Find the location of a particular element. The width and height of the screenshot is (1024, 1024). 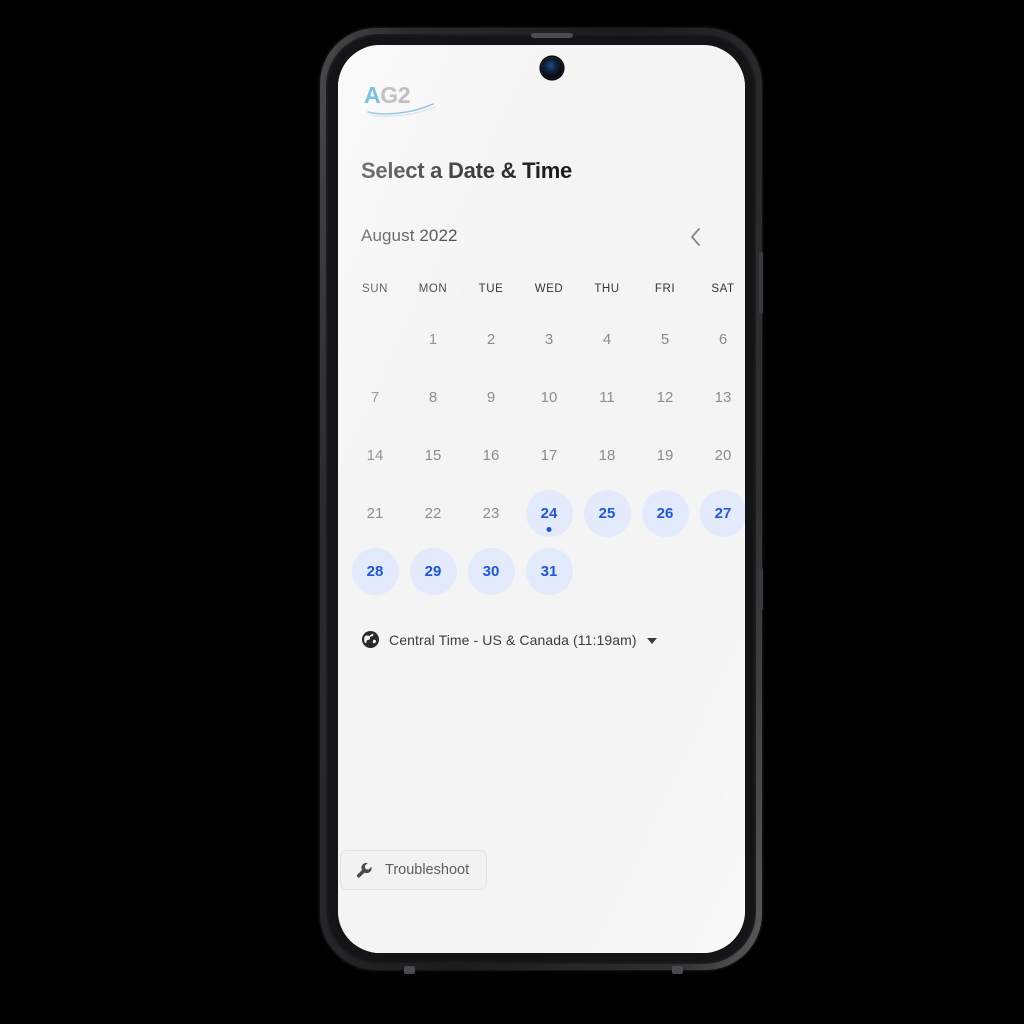

timezone-label: Central Time - US & Canada (11:19am) is located at coordinates (513, 639).